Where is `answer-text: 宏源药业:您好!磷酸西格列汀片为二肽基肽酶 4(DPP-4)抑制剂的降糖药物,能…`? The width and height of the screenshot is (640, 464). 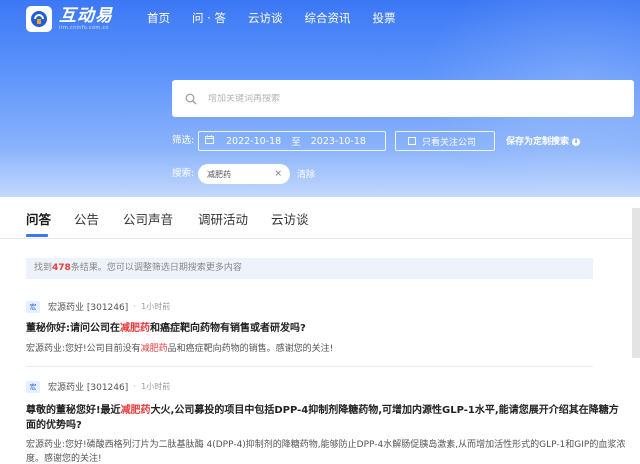
answer-text: 宏源药业:您好!磷酸西格列汀片为二肽基肽酶 4(DPP-4)抑制剂的降糖药物,能… is located at coordinates (326, 452).